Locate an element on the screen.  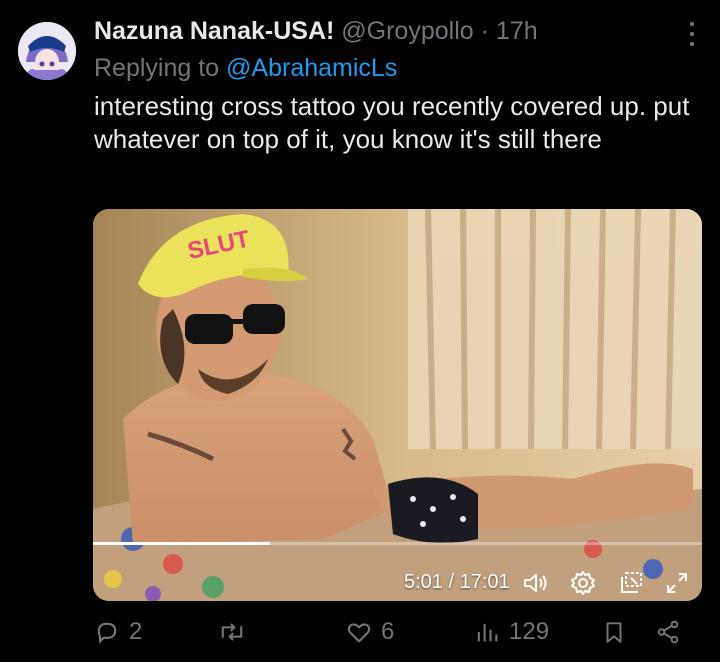
bookmark-button is located at coordinates (618, 632).